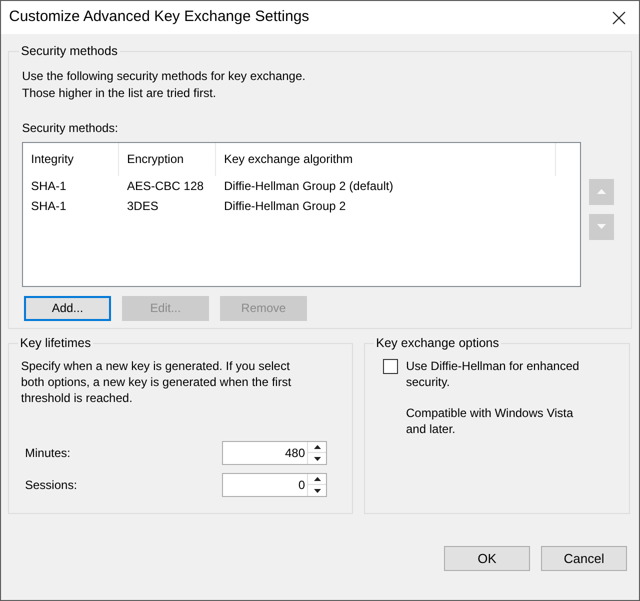 The width and height of the screenshot is (640, 601). I want to click on dialog-button: OK, so click(487, 558).